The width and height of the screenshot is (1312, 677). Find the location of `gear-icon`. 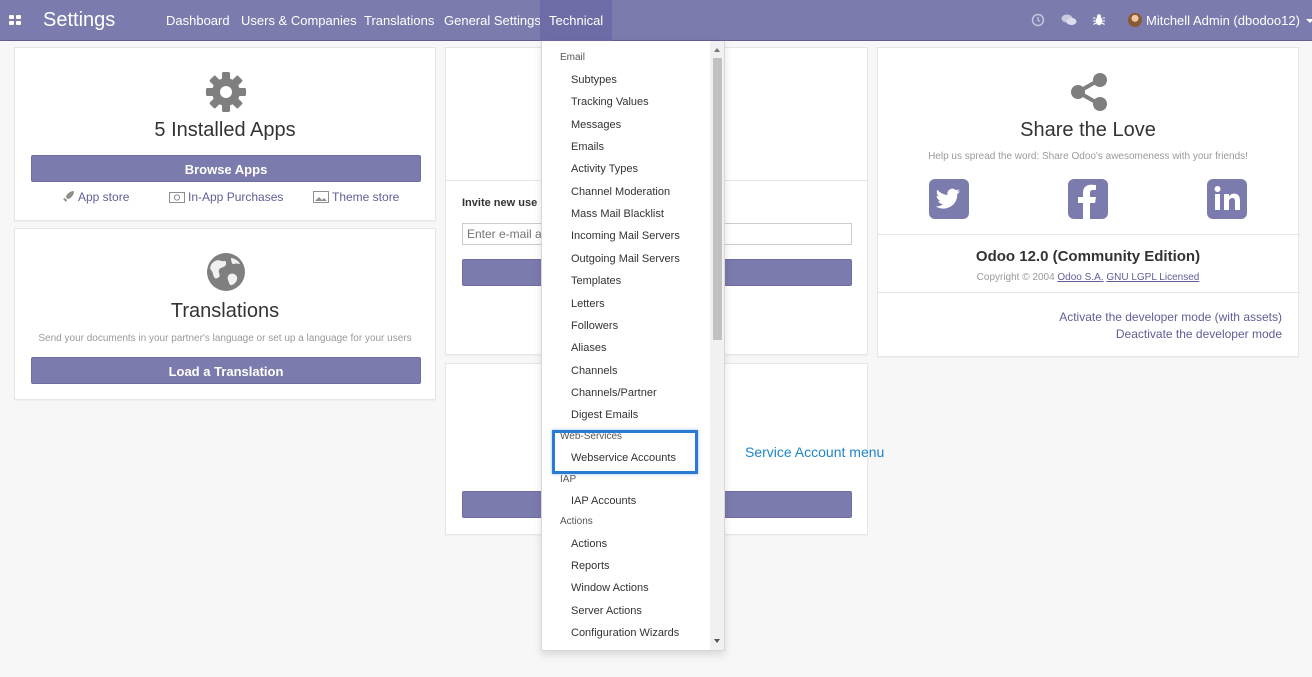

gear-icon is located at coordinates (226, 92).